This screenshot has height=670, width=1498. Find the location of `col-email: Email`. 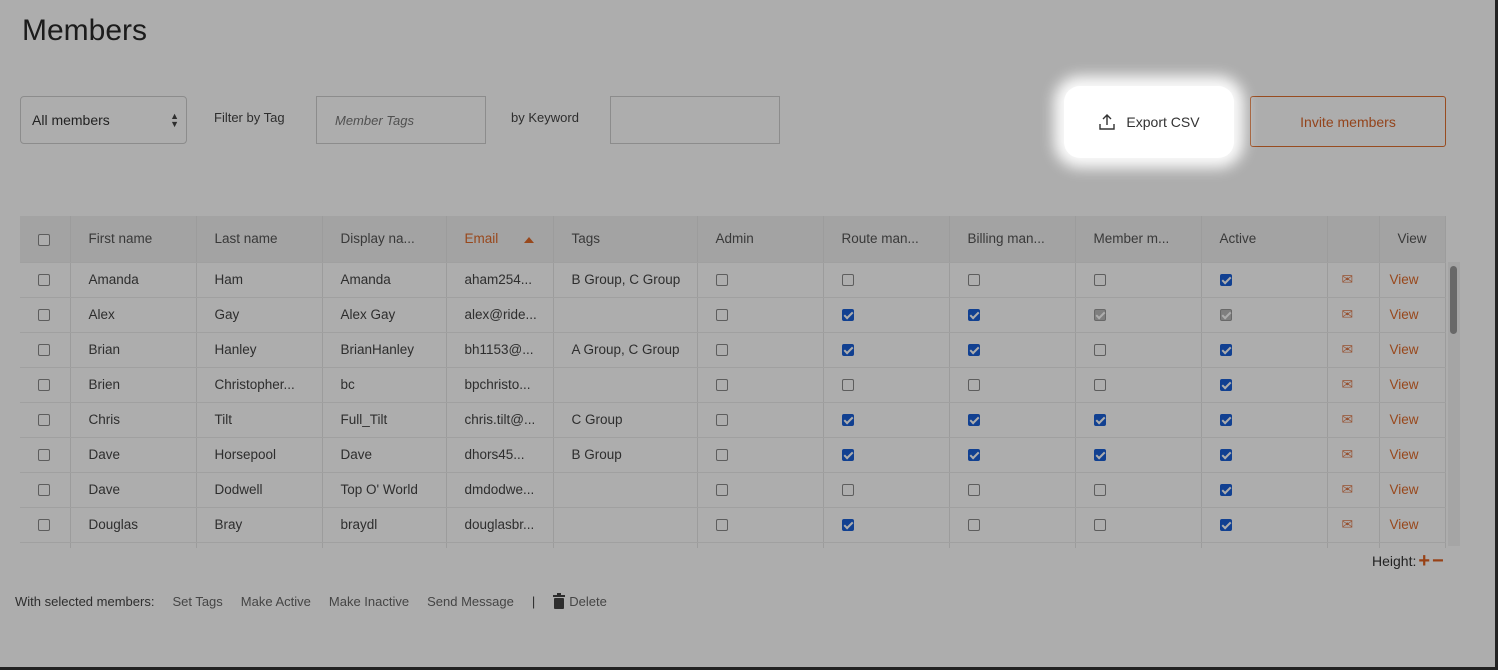

col-email: Email is located at coordinates (500, 239).